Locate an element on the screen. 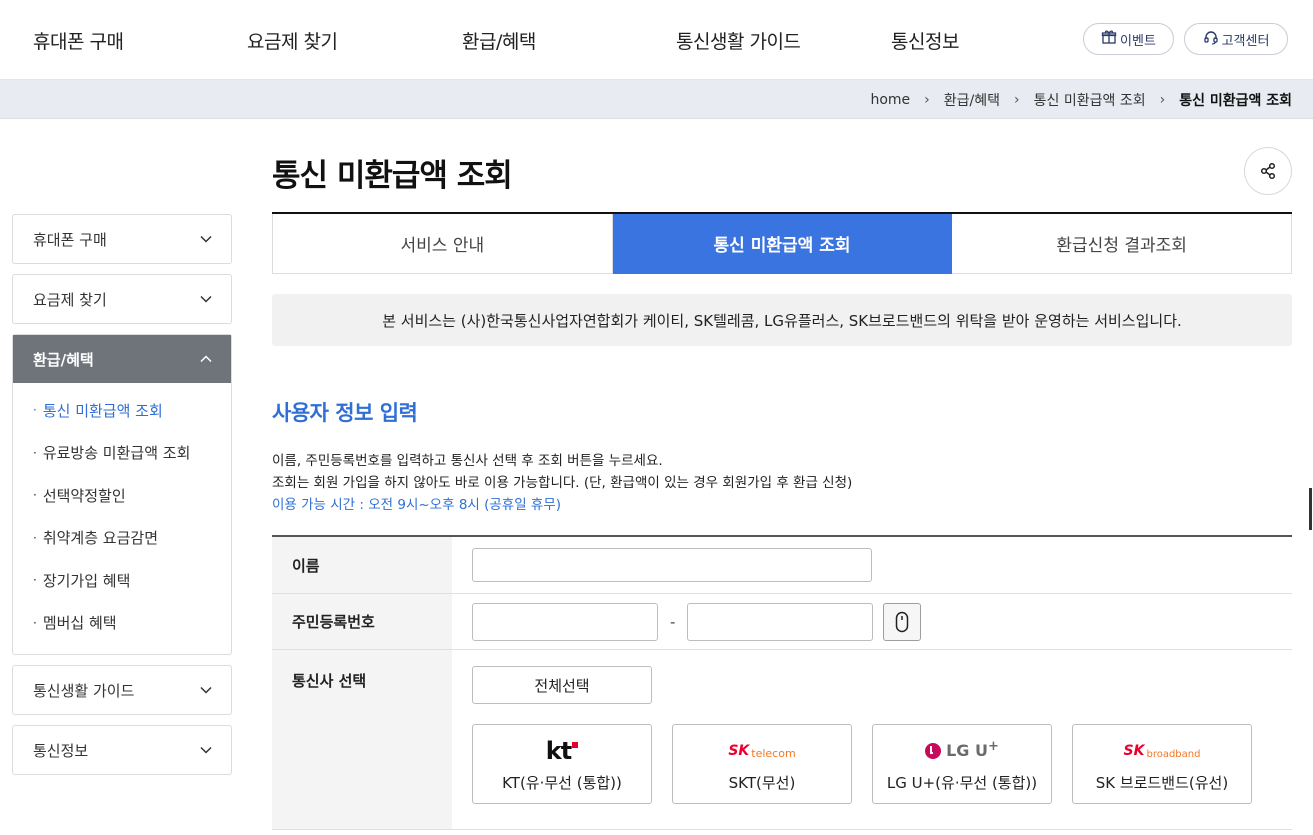  sidebar-item-vulnerable-discount: · 취약계층 요금감면 is located at coordinates (122, 538).